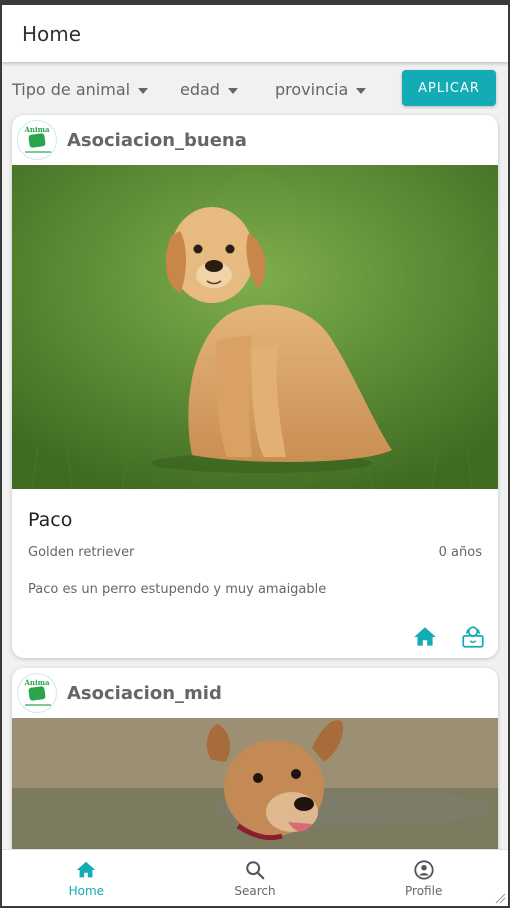 This screenshot has width=510, height=908. What do you see at coordinates (255, 33) in the screenshot?
I see `app-bar: Home` at bounding box center [255, 33].